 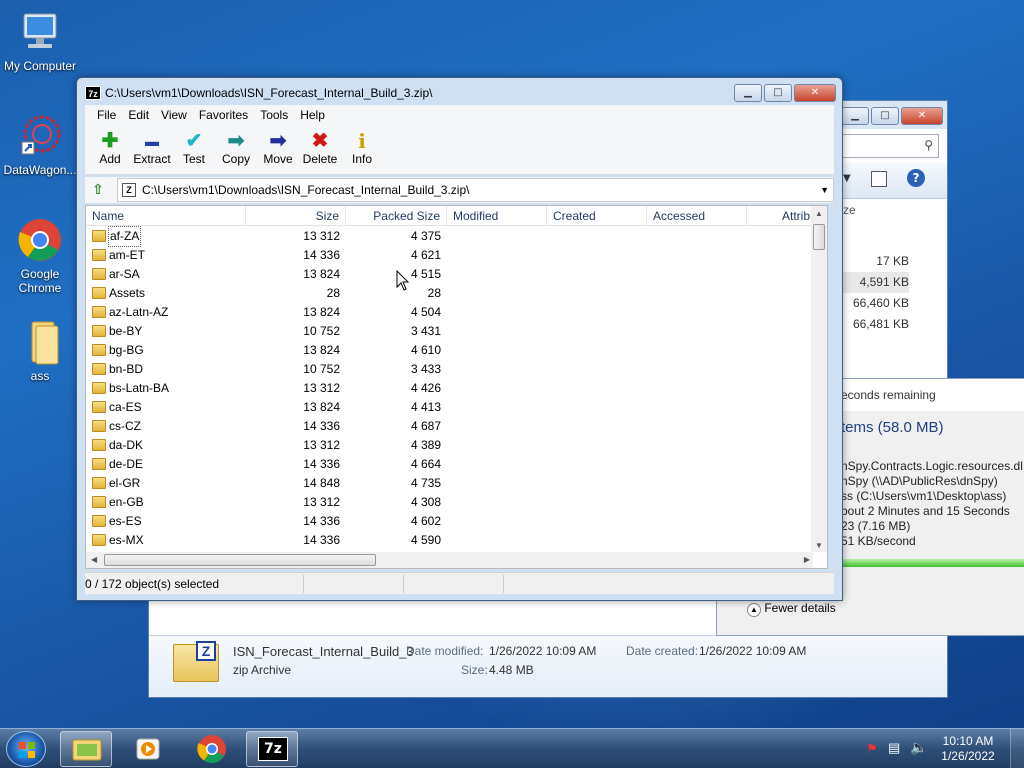 I want to click on file-name: Assets, so click(x=127, y=293).